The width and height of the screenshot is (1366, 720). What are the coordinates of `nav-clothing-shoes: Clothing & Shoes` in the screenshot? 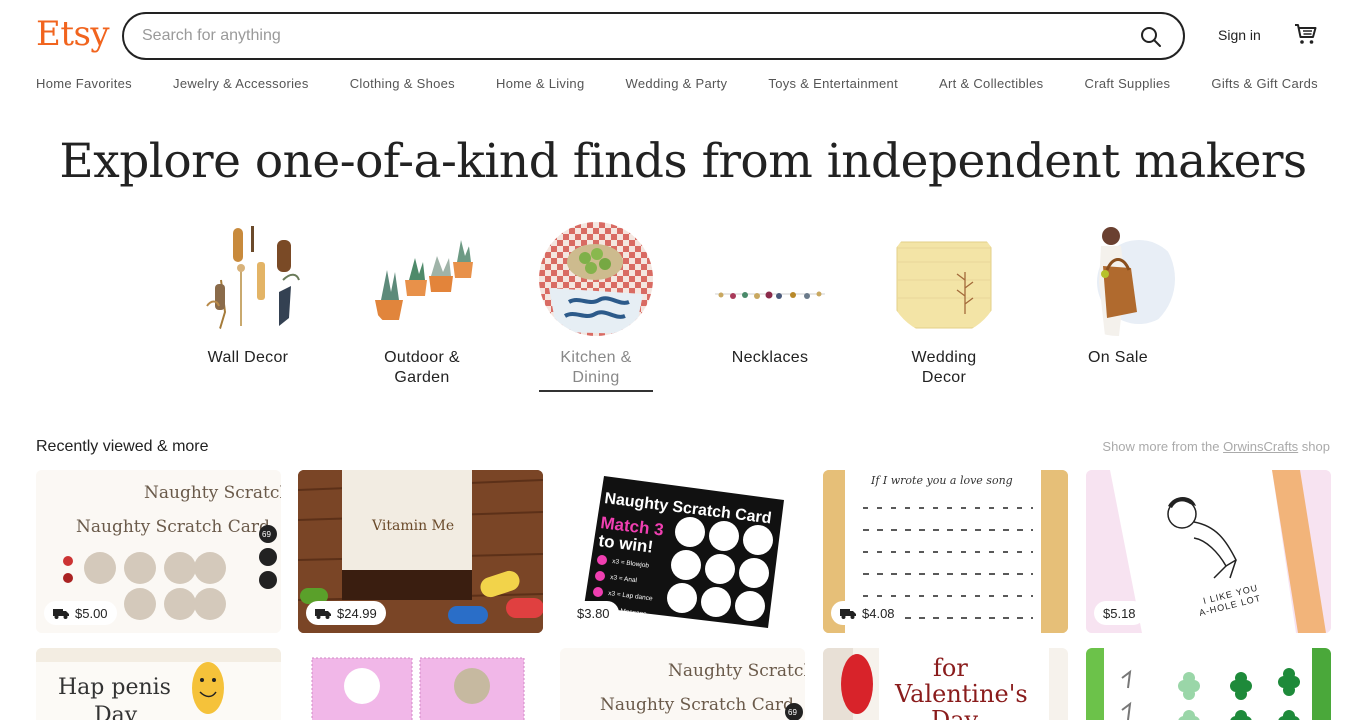 It's located at (402, 83).